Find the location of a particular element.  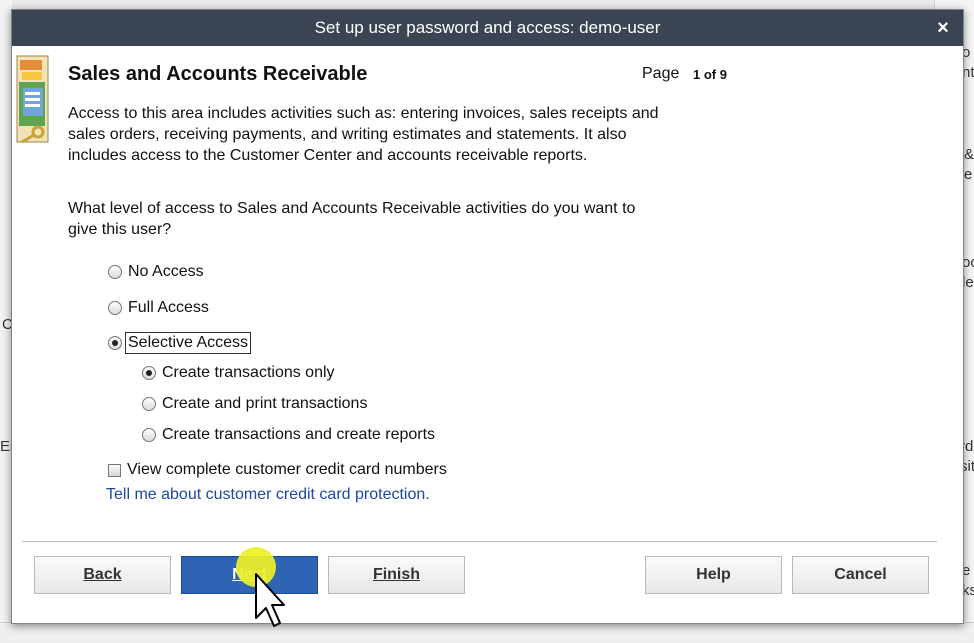

cancel-button-label: Cancel is located at coordinates (860, 574).